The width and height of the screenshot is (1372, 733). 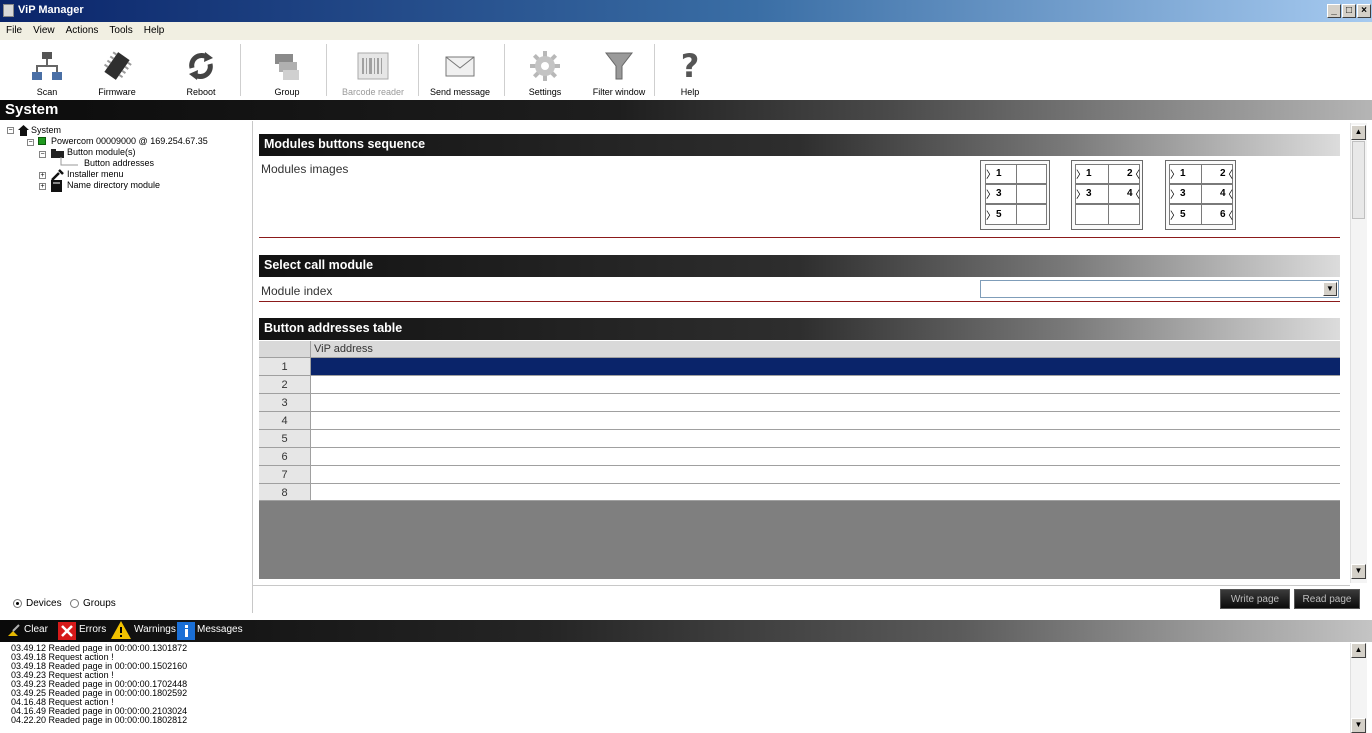 I want to click on tree-device: Powercom 00009000 @ 169.254.67.35, so click(x=129, y=141).